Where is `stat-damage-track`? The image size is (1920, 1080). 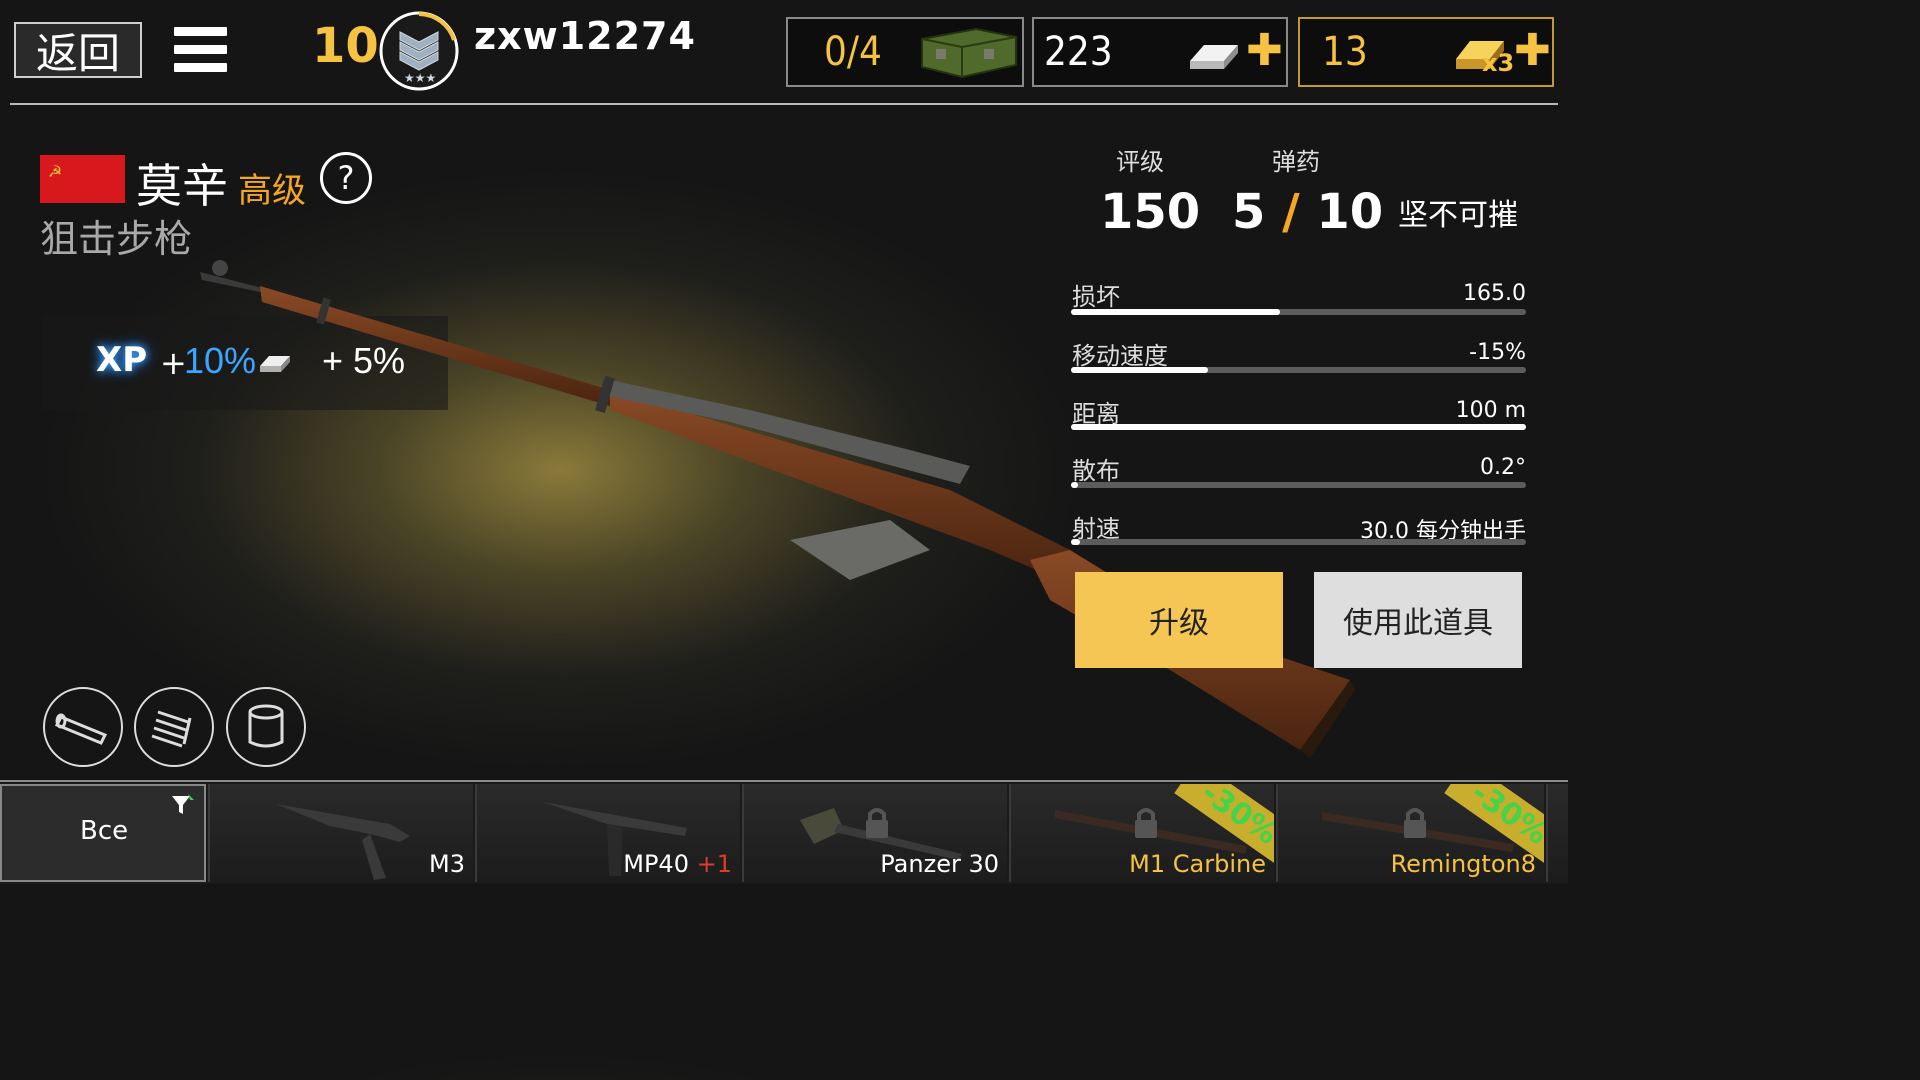
stat-damage-track is located at coordinates (1298, 312).